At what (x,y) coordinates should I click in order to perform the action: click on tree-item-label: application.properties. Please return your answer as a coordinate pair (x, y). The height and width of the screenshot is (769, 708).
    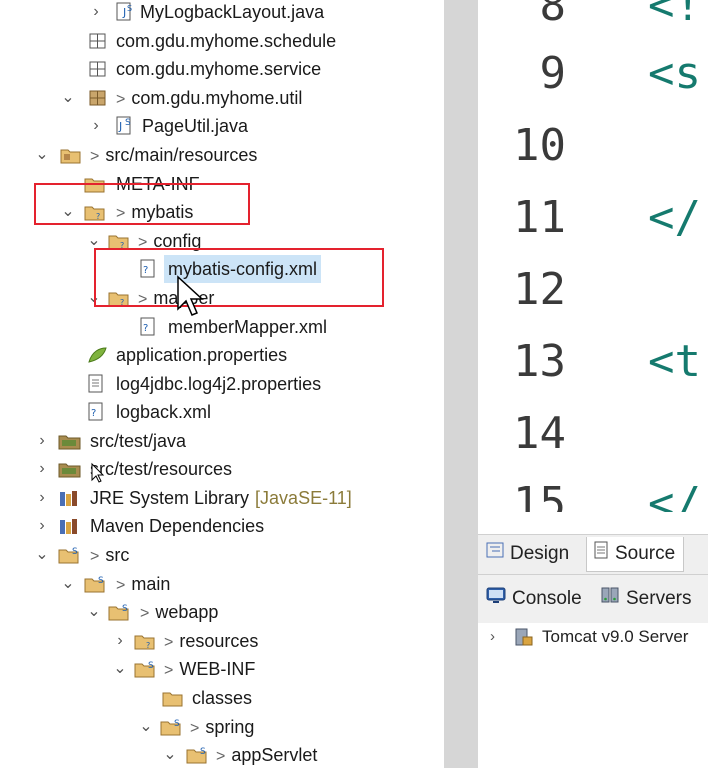
    Looking at the image, I should click on (202, 355).